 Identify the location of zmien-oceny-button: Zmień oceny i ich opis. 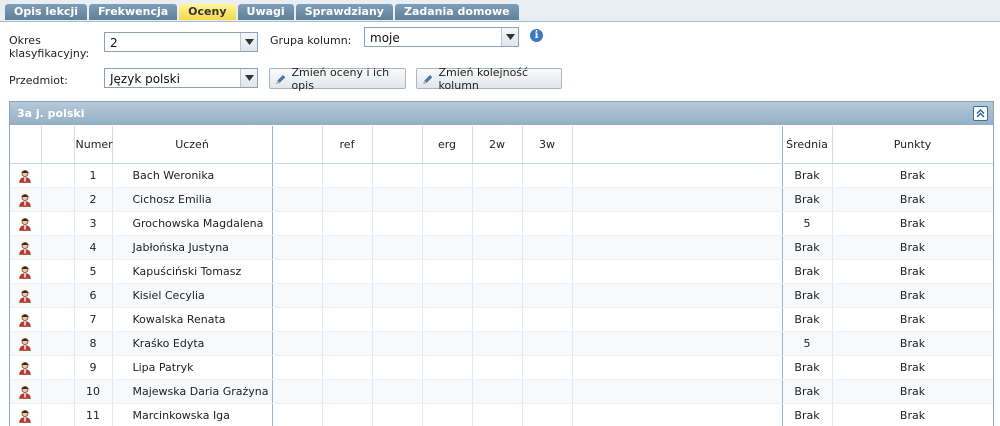
(337, 79).